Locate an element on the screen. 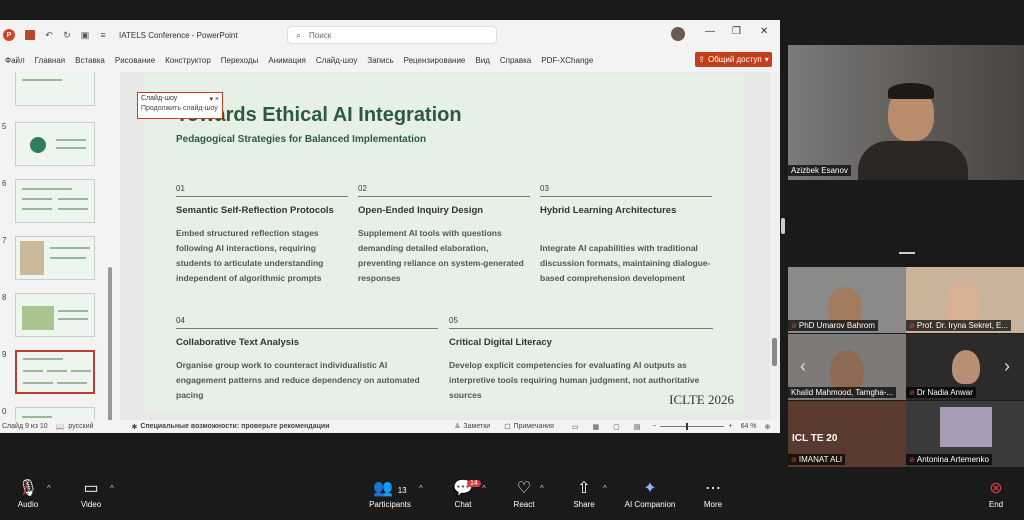 The height and width of the screenshot is (520, 1024). slide-thumbnail-selected is located at coordinates (55, 372).